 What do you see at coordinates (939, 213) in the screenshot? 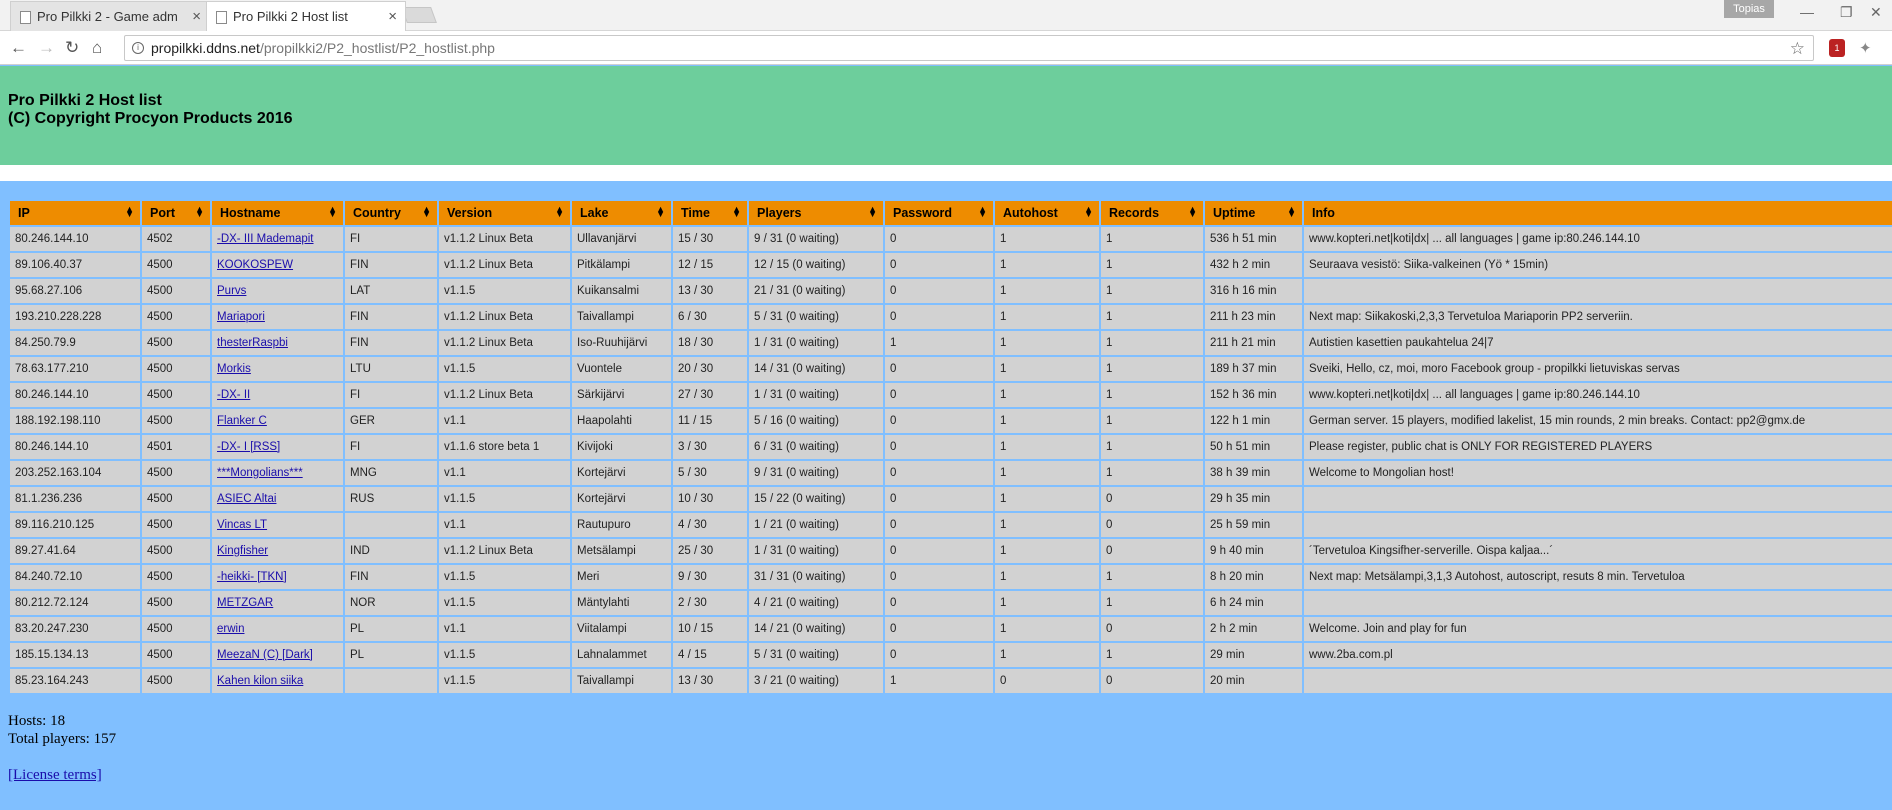
I see `column-header-password: Password ▲ ▼` at bounding box center [939, 213].